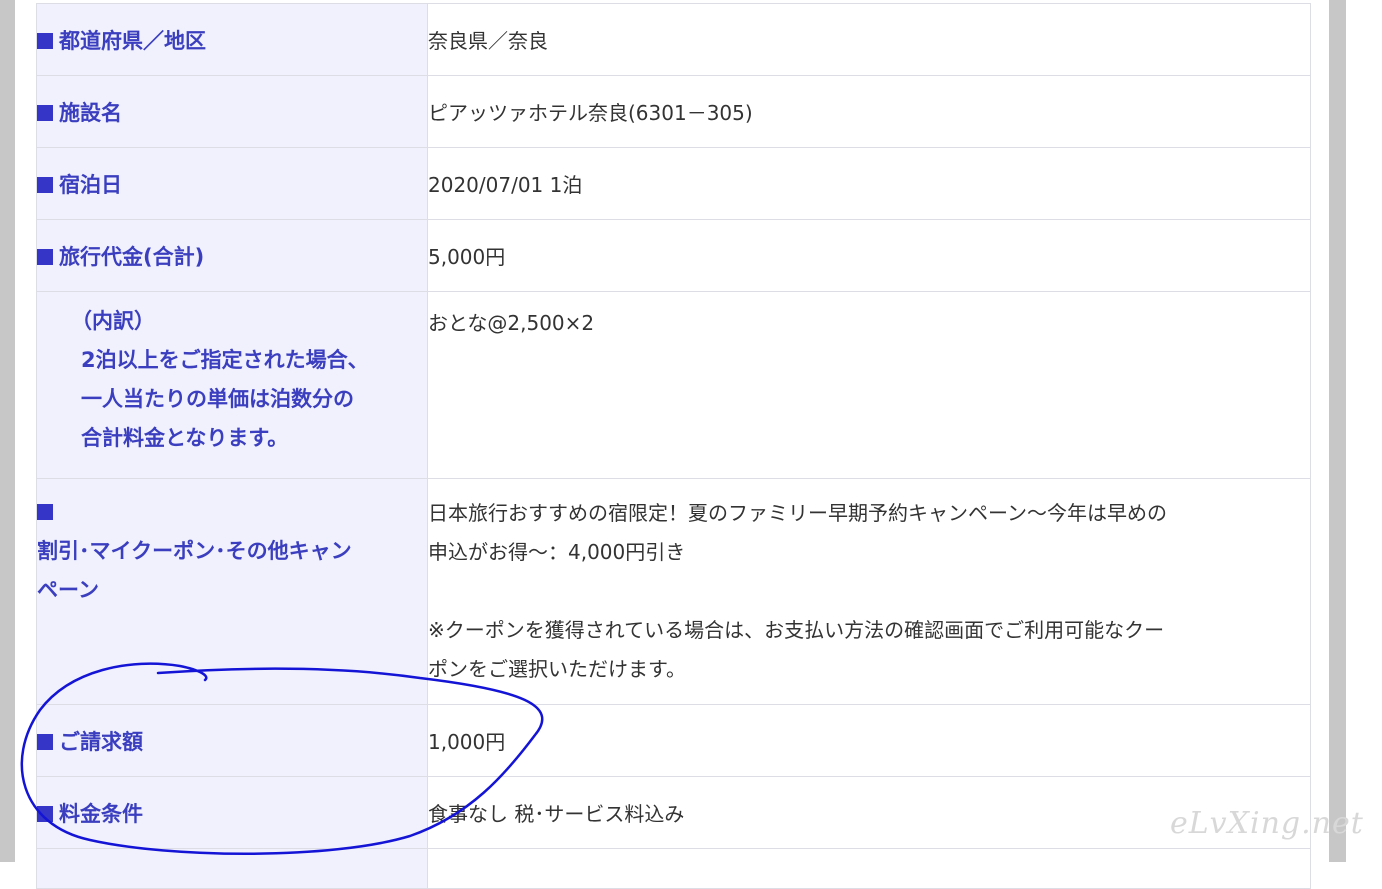 This screenshot has width=1382, height=889. I want to click on row-label: 都道府県／地区, so click(232, 39).